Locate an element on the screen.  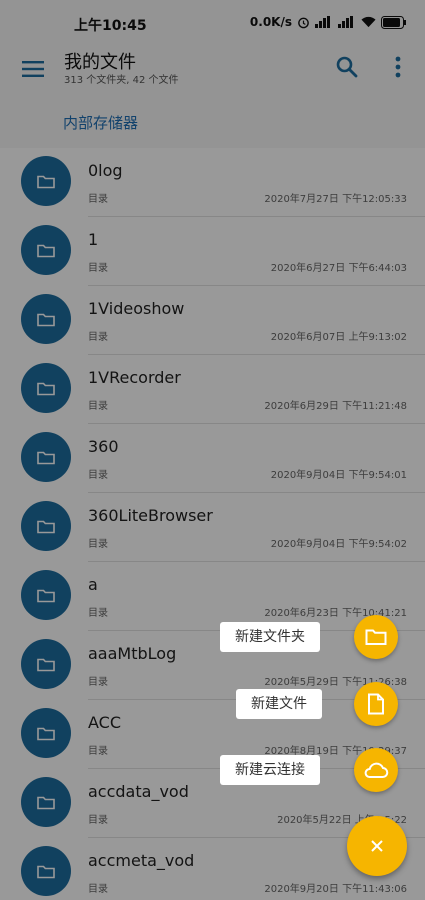
search-button is located at coordinates (347, 67).